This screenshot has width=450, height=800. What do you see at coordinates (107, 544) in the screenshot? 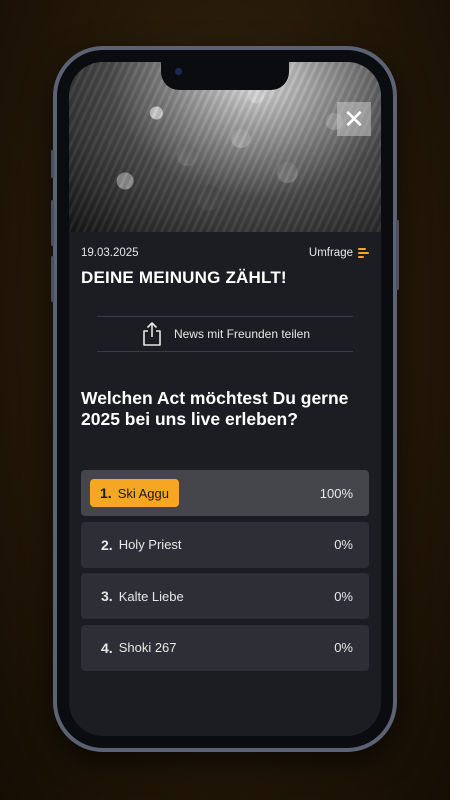
I see `option-number: 2.` at bounding box center [107, 544].